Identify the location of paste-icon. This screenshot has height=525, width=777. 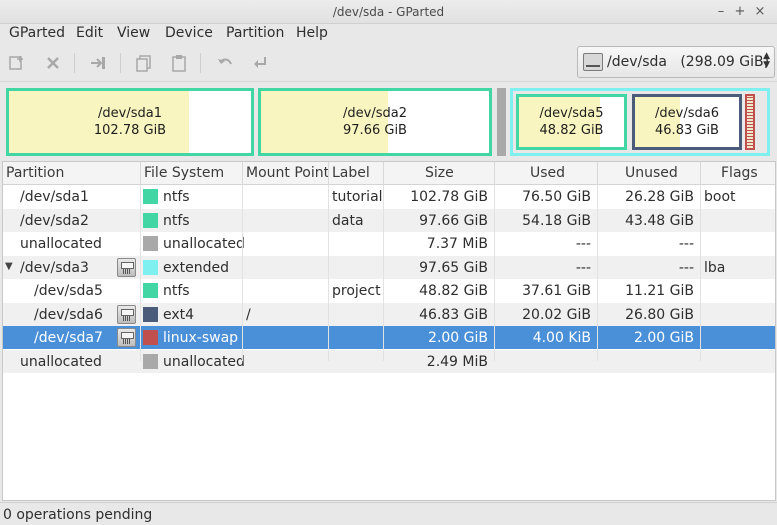
(179, 63).